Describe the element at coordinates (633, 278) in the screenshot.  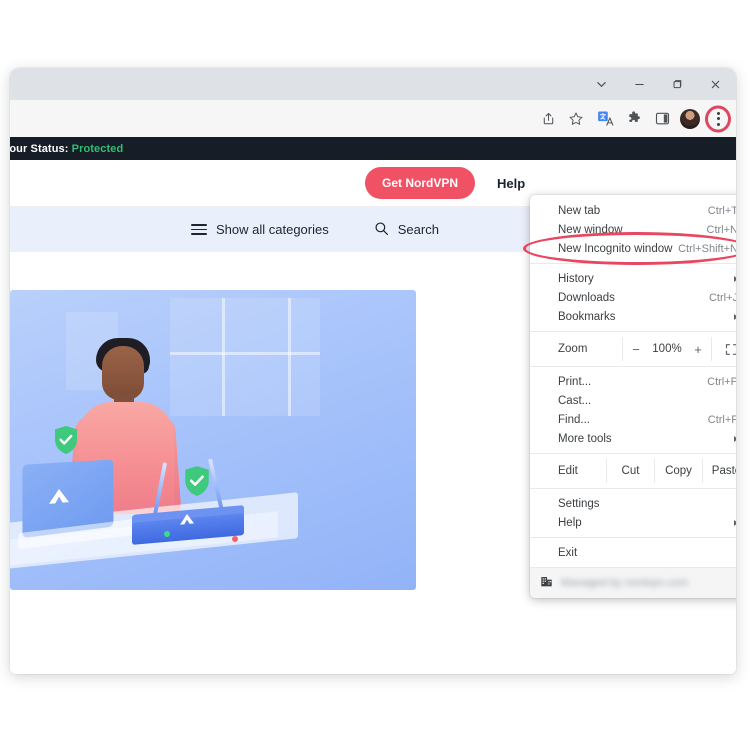
I see `menu-item-history: History` at that location.